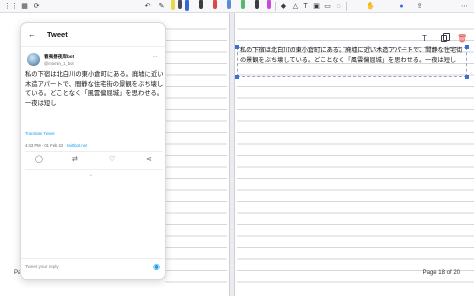  What do you see at coordinates (419, 6) in the screenshot?
I see `share-icon: ⇪` at bounding box center [419, 6].